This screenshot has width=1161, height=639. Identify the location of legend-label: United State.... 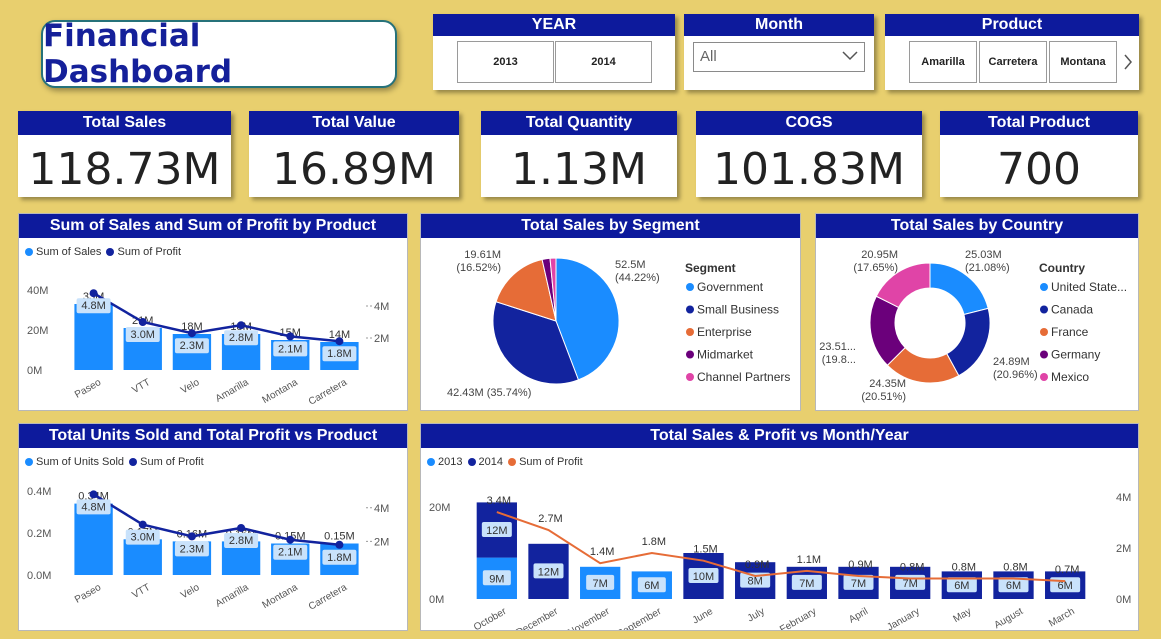
(1089, 287).